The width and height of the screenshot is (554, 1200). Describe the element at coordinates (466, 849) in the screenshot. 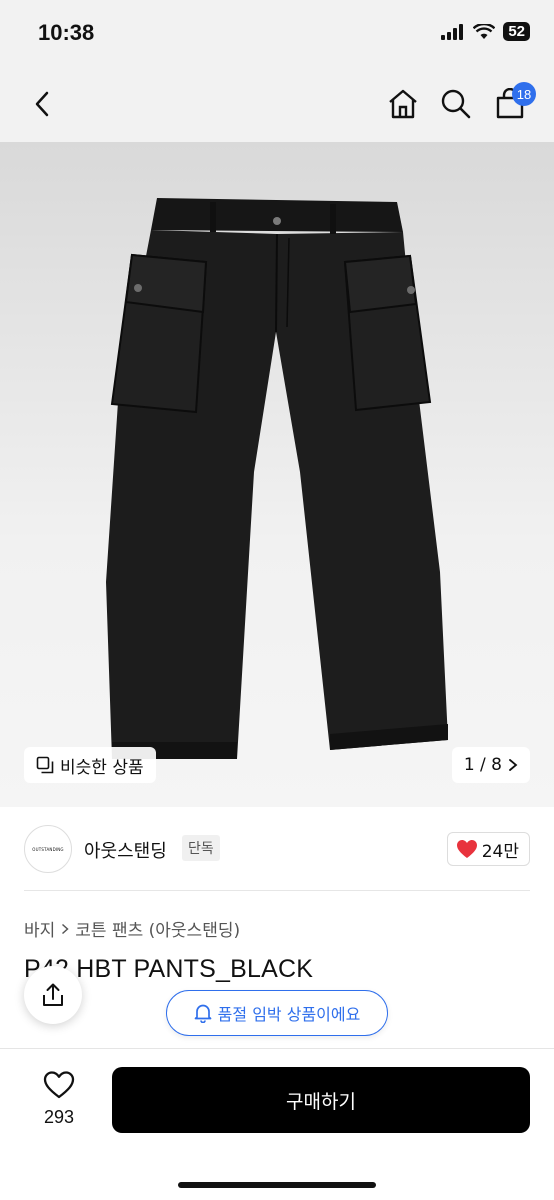

I see `heart-filled-icon` at that location.